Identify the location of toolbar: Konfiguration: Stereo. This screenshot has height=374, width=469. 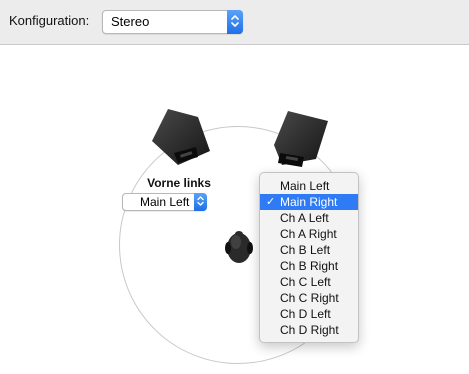
(234, 22).